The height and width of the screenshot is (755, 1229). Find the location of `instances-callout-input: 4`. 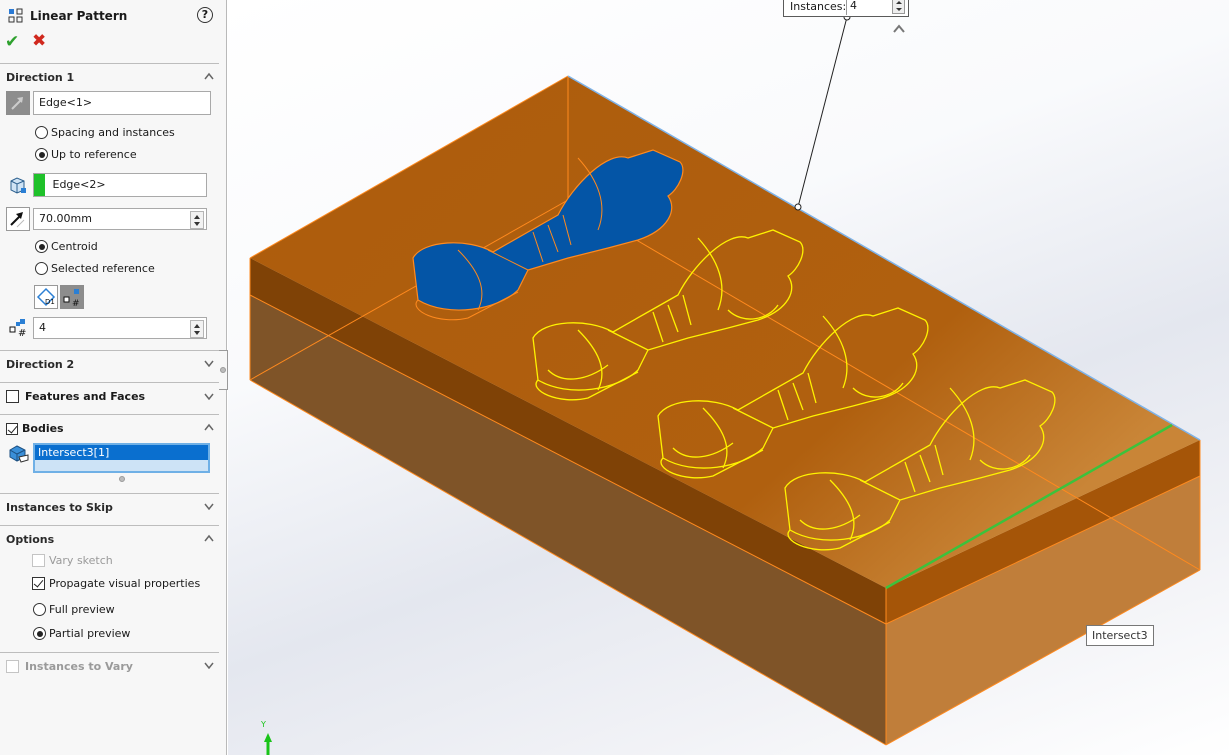

instances-callout-input: 4 is located at coordinates (868, 7).